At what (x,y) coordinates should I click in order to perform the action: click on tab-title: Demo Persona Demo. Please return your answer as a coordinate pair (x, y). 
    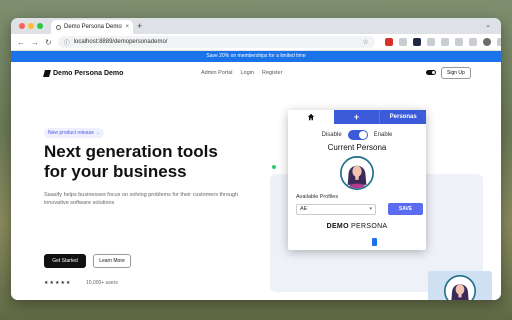
    Looking at the image, I should click on (93, 27).